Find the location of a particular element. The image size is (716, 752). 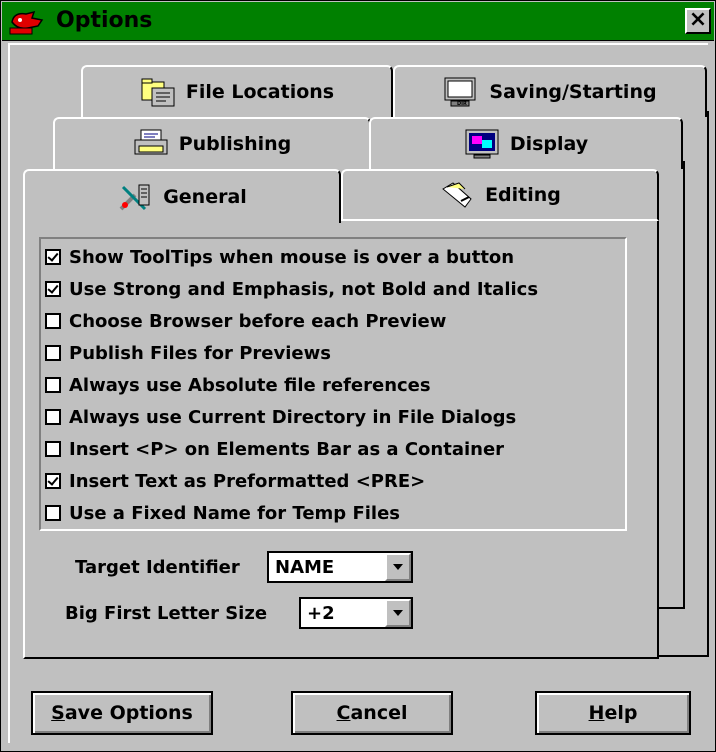

option-row: Use a Fixed Name for Temp Files is located at coordinates (333, 513).